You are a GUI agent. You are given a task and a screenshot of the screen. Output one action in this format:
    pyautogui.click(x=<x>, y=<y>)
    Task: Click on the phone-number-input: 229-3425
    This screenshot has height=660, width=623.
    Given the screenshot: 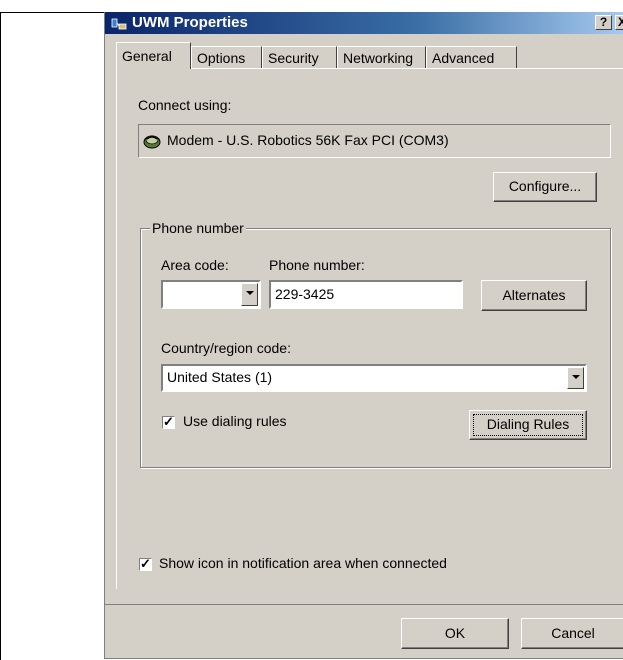 What is the action you would take?
    pyautogui.click(x=366, y=294)
    